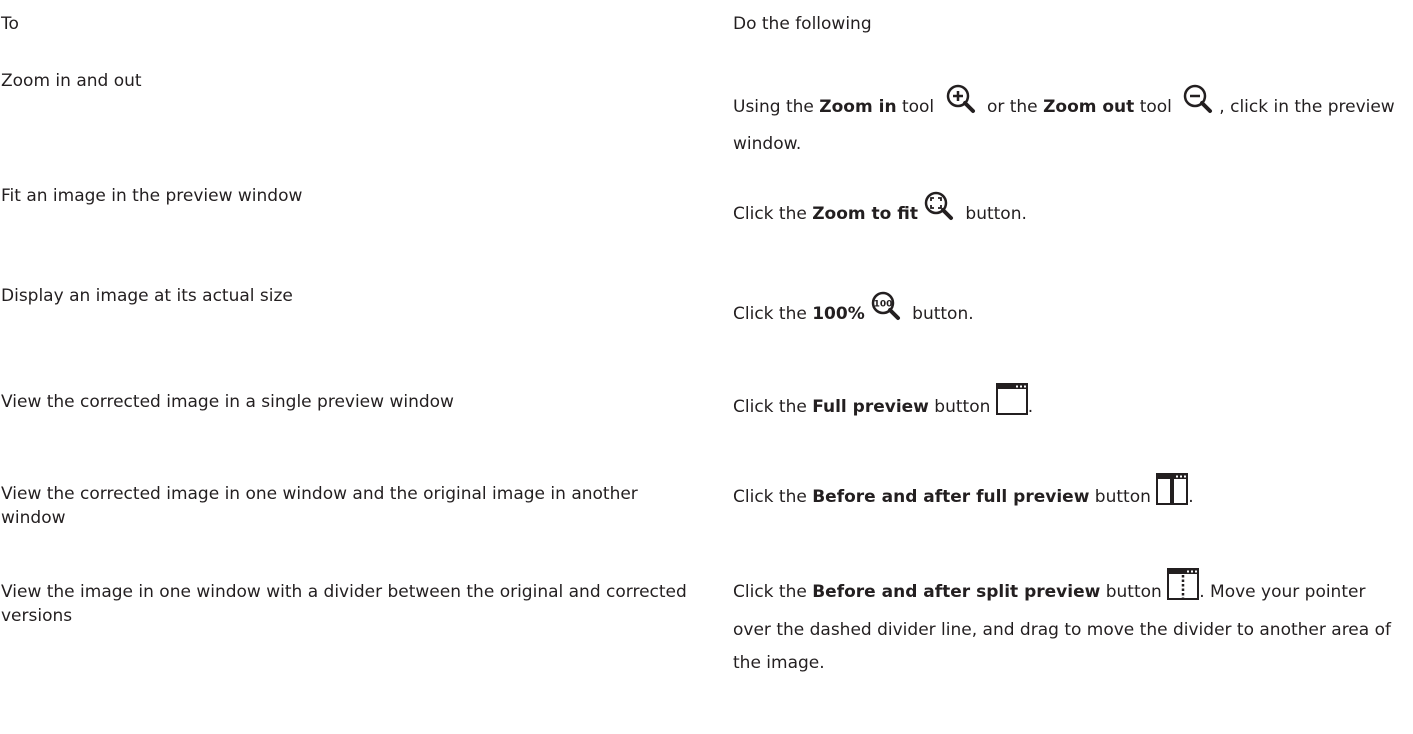 This screenshot has height=734, width=1413. What do you see at coordinates (1069, 213) in the screenshot?
I see `row-fit-image-instructions: Click the Zoom to fit button.` at bounding box center [1069, 213].